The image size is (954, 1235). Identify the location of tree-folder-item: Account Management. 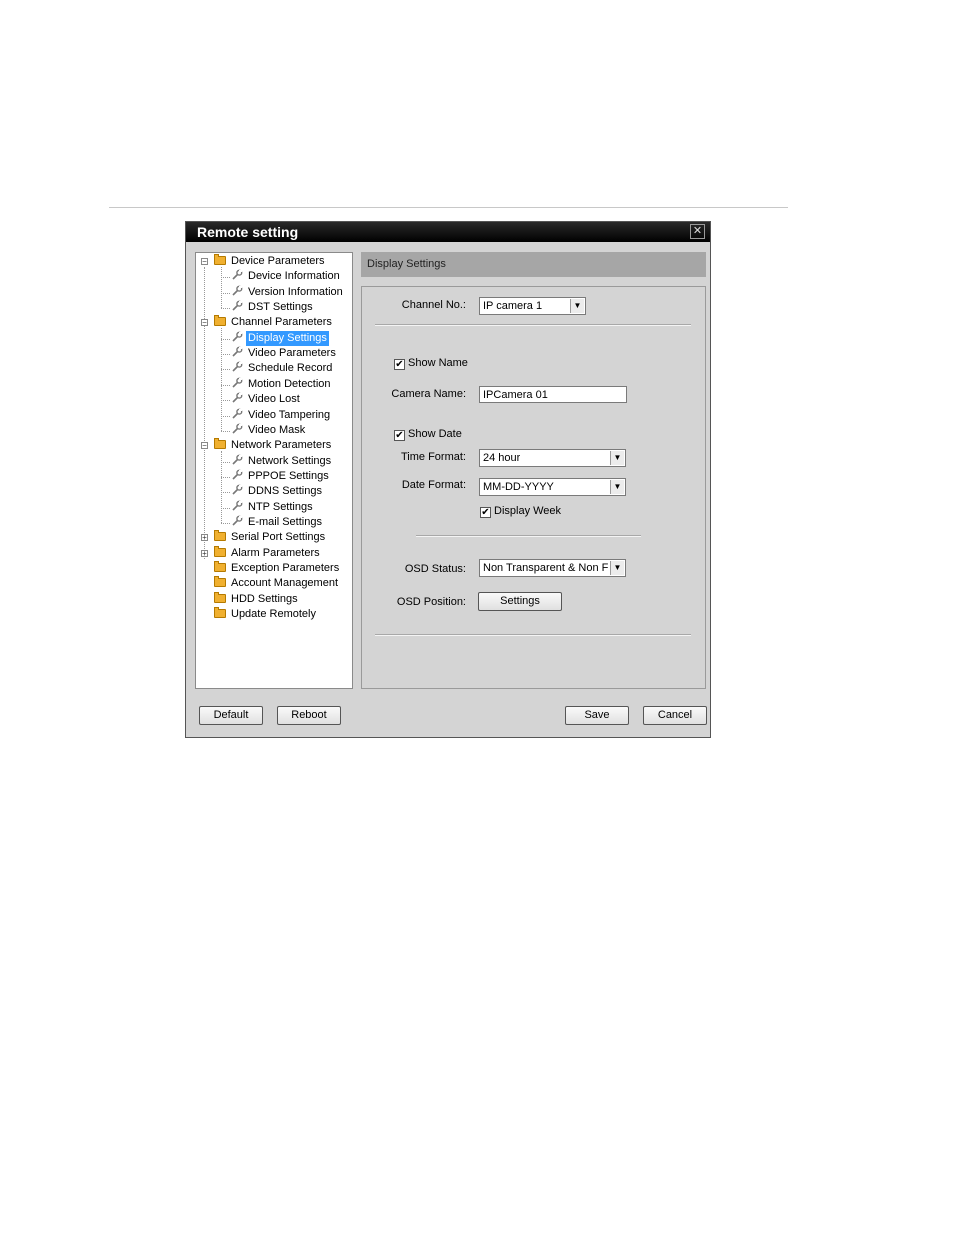
(277, 583).